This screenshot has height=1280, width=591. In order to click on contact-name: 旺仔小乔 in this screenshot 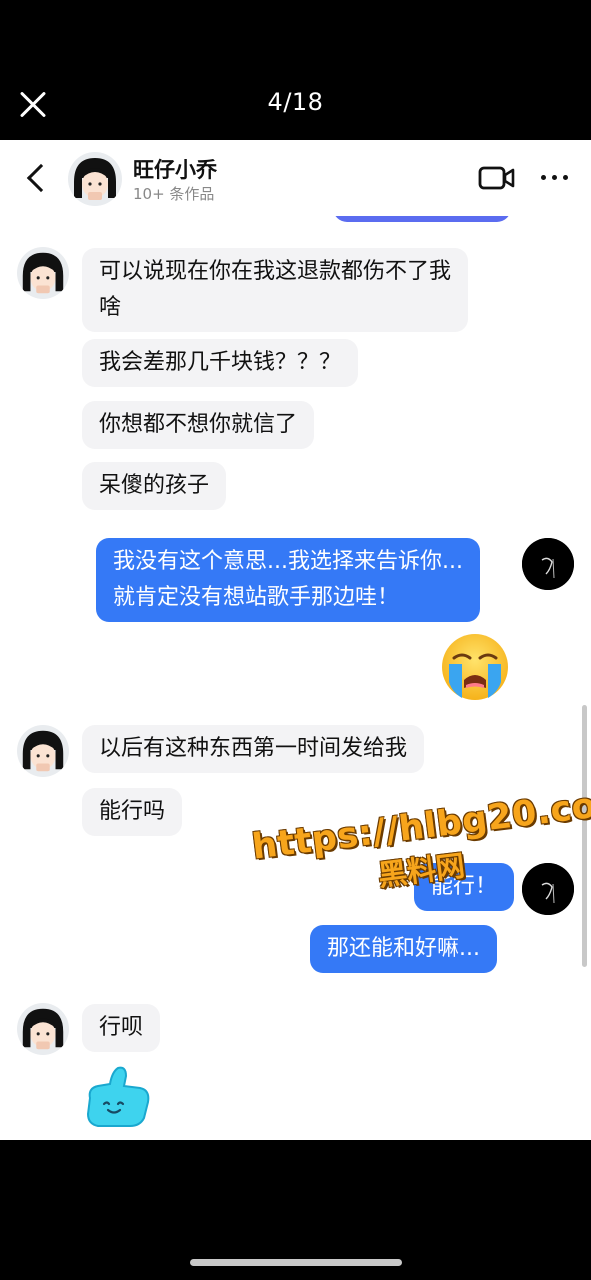, I will do `click(175, 170)`.